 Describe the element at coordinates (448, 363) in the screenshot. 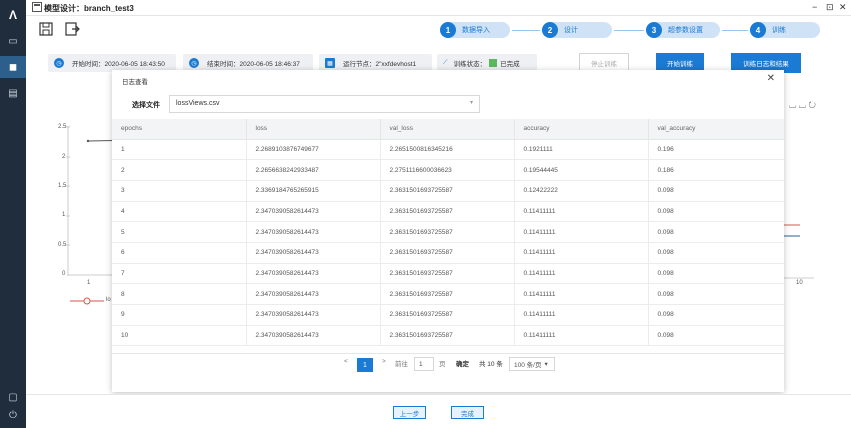

I see `pagination: < 1 > 前往 1 页 确定 共 10 条 100 条/页 ▾` at that location.